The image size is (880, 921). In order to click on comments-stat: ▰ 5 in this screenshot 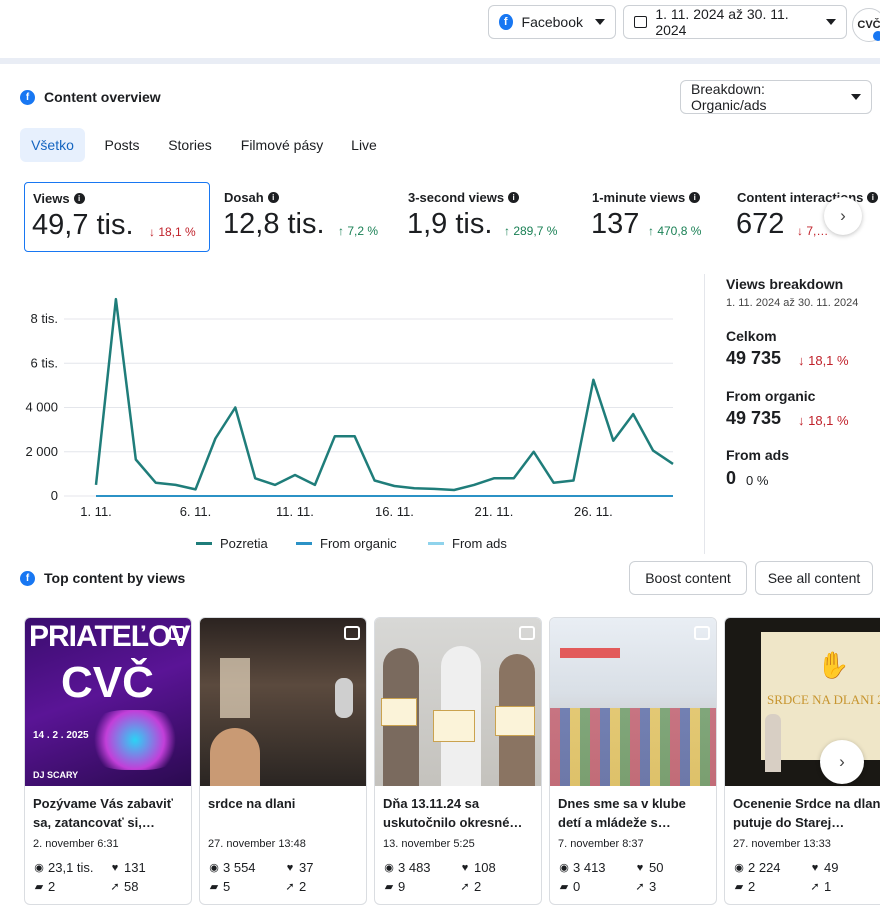, I will do `click(220, 886)`.